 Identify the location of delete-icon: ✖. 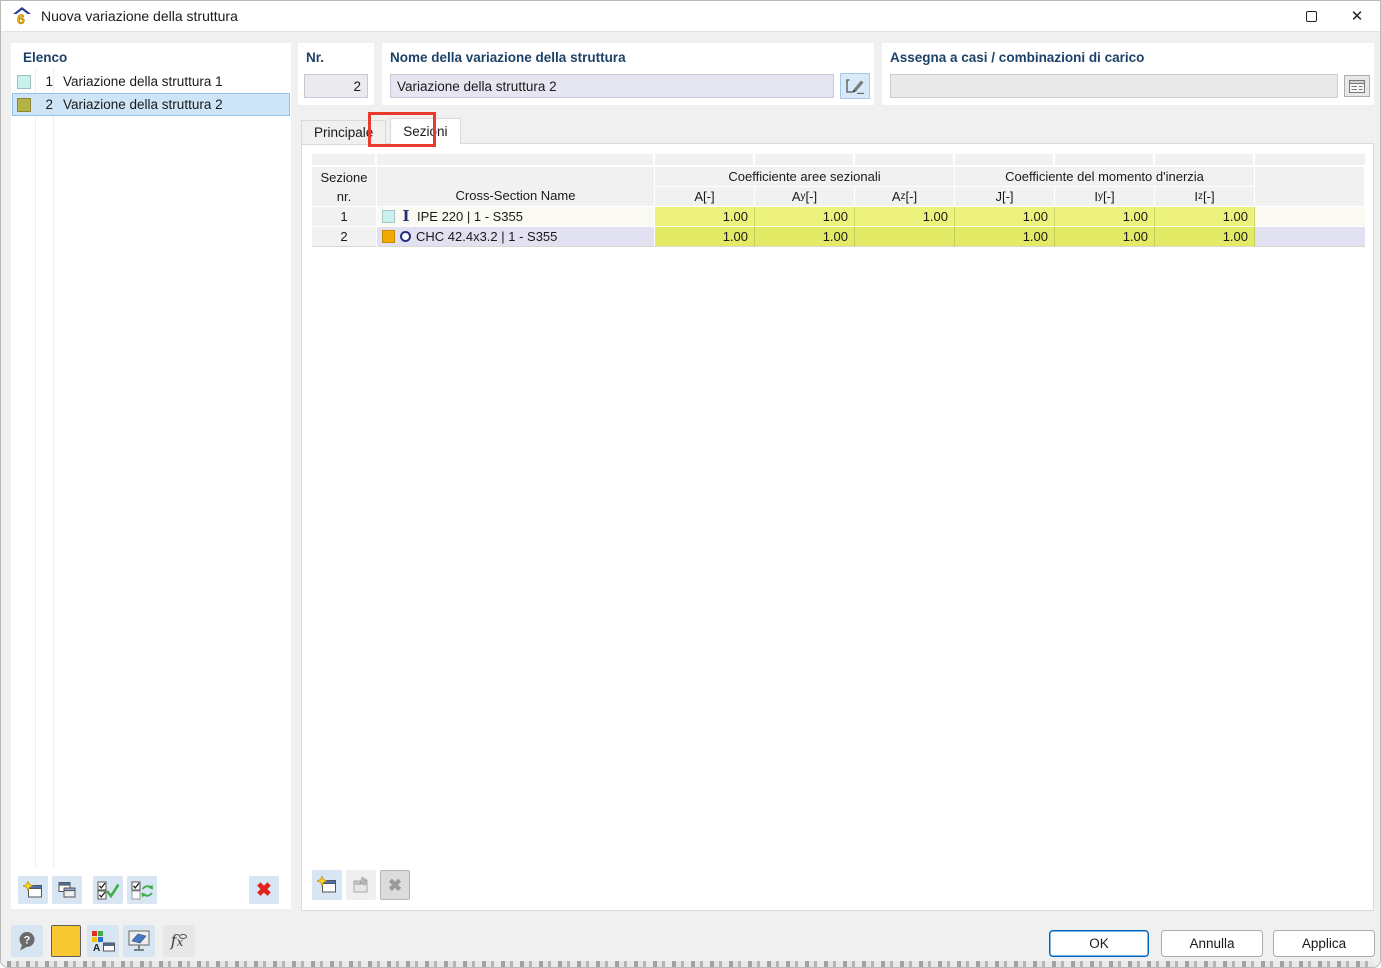
(395, 885).